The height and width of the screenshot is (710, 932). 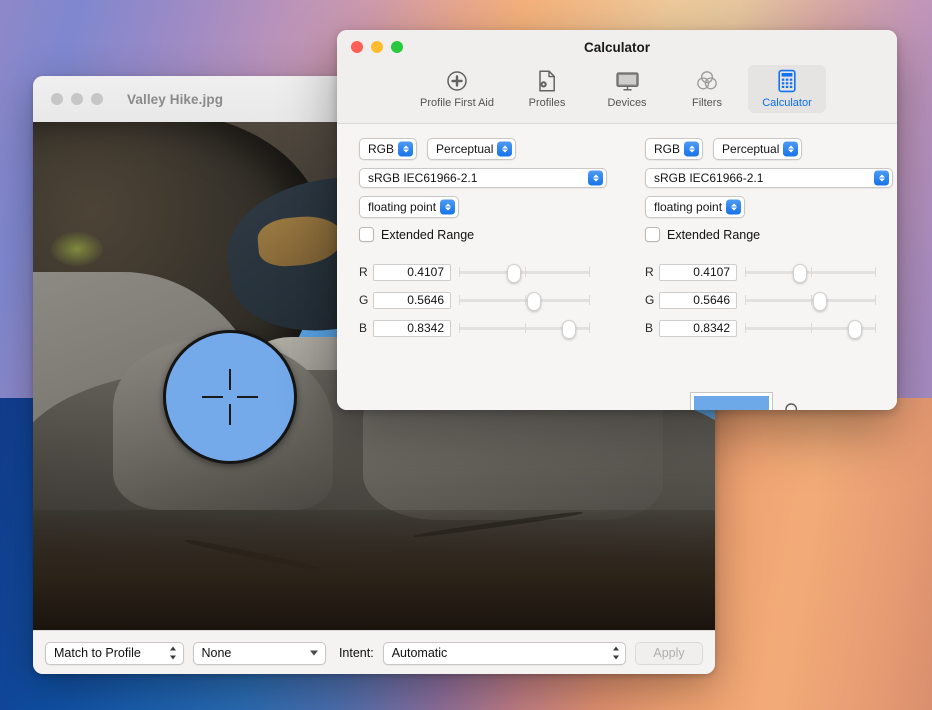 I want to click on right-channel-value-r: 0.4107, so click(x=698, y=272).